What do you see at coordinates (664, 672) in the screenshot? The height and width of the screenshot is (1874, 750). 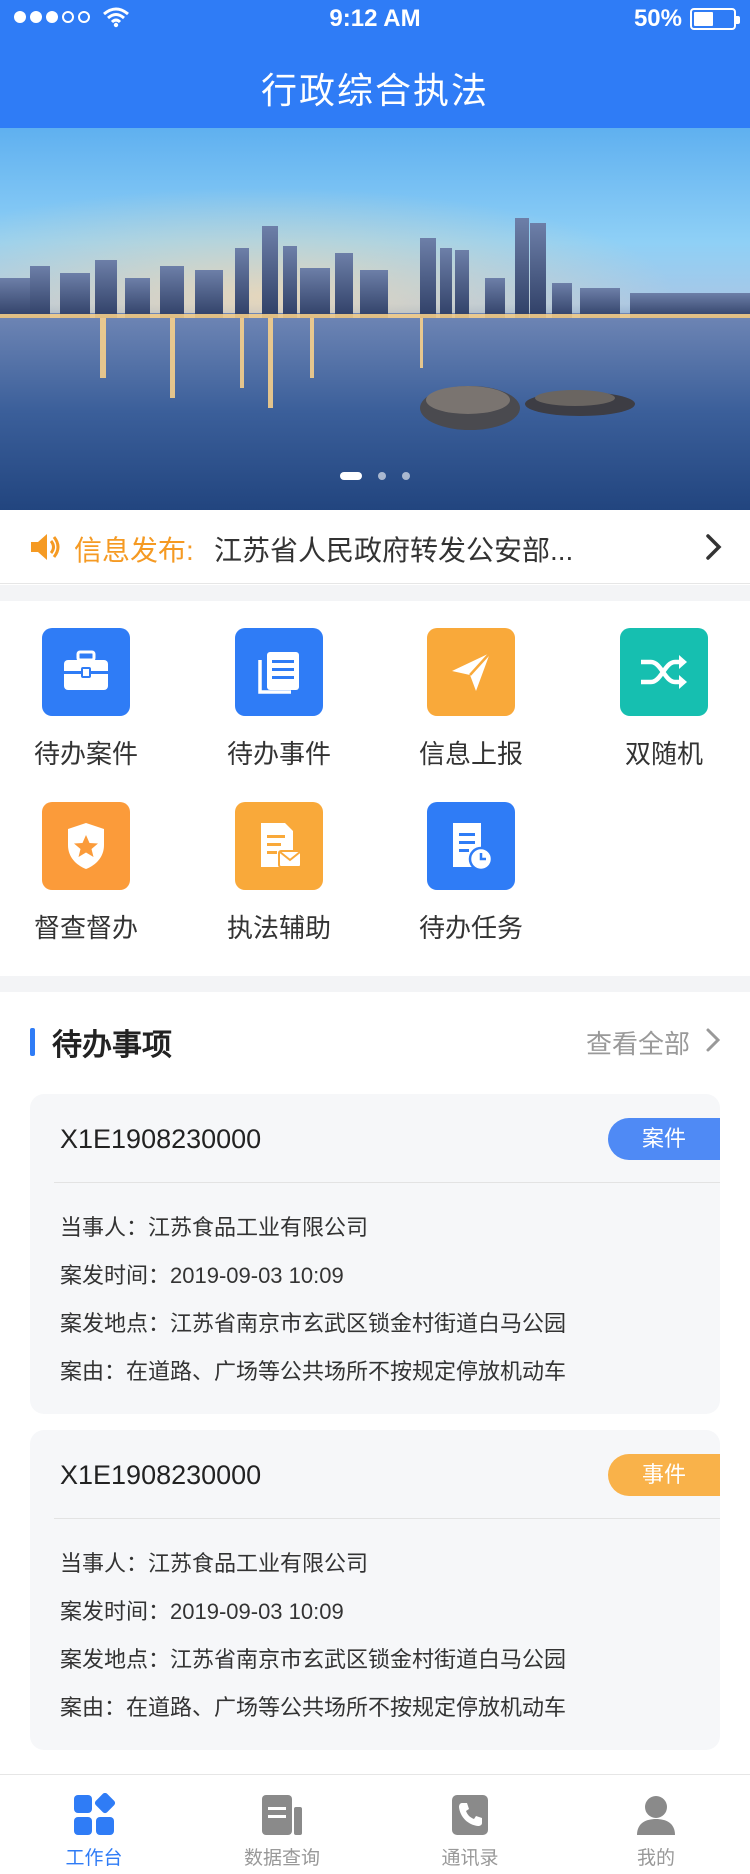 I see `shuffle-icon` at bounding box center [664, 672].